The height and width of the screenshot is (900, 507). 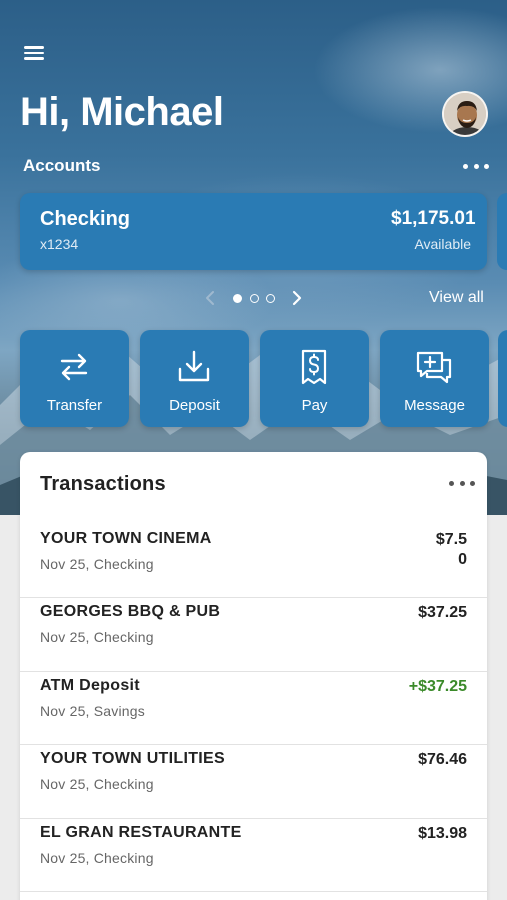 I want to click on accounts-heading: Accounts, so click(x=62, y=165).